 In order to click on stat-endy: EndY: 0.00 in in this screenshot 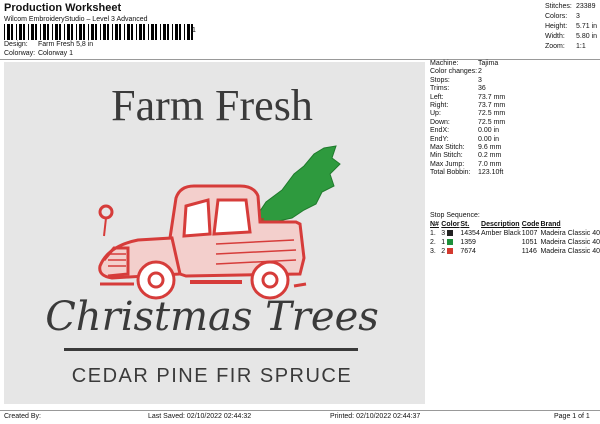, I will do `click(465, 139)`.